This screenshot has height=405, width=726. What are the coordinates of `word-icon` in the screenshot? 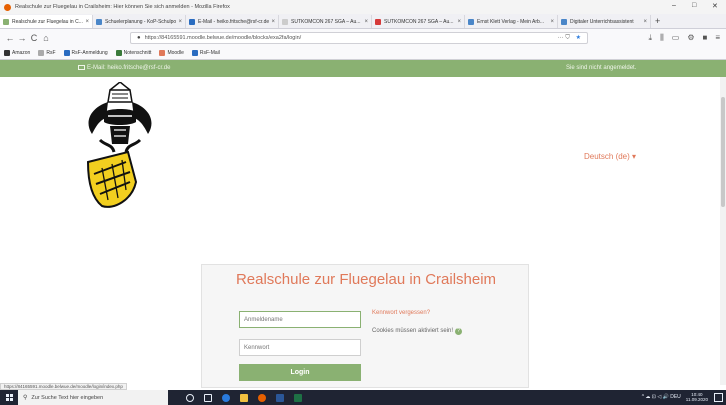 It's located at (280, 397).